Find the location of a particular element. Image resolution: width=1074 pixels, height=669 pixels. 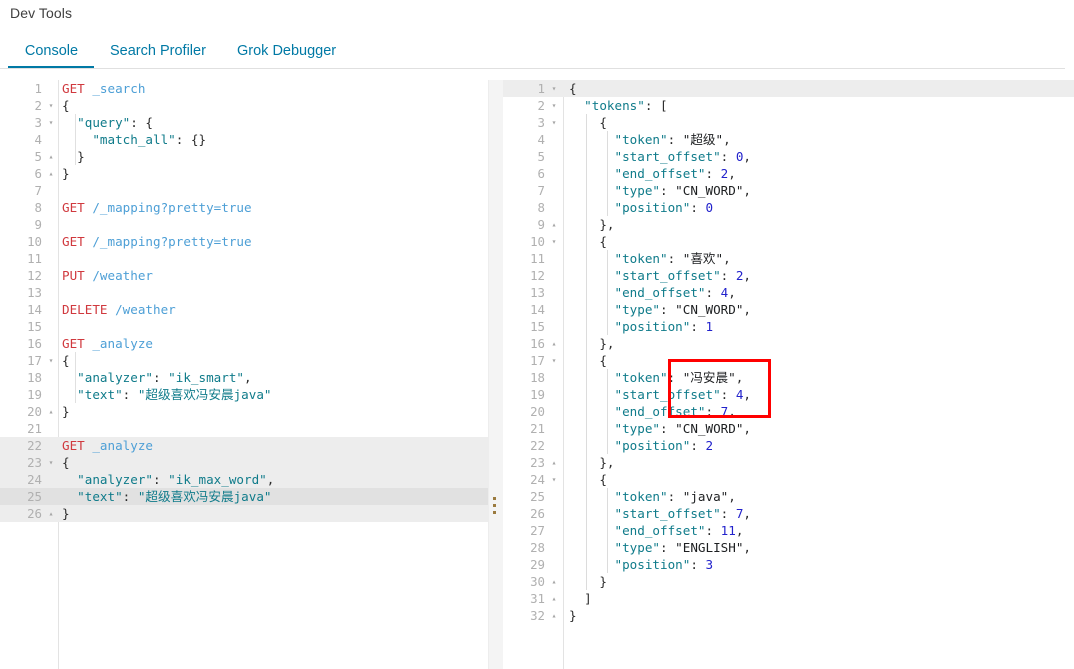

code-line: 14 DELETE /weather is located at coordinates (244, 309).